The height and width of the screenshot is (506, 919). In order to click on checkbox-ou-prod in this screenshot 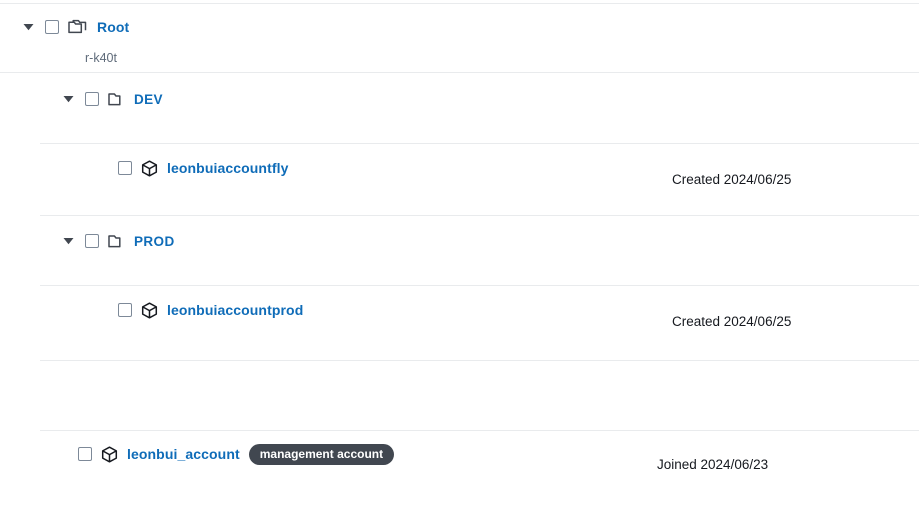, I will do `click(92, 241)`.